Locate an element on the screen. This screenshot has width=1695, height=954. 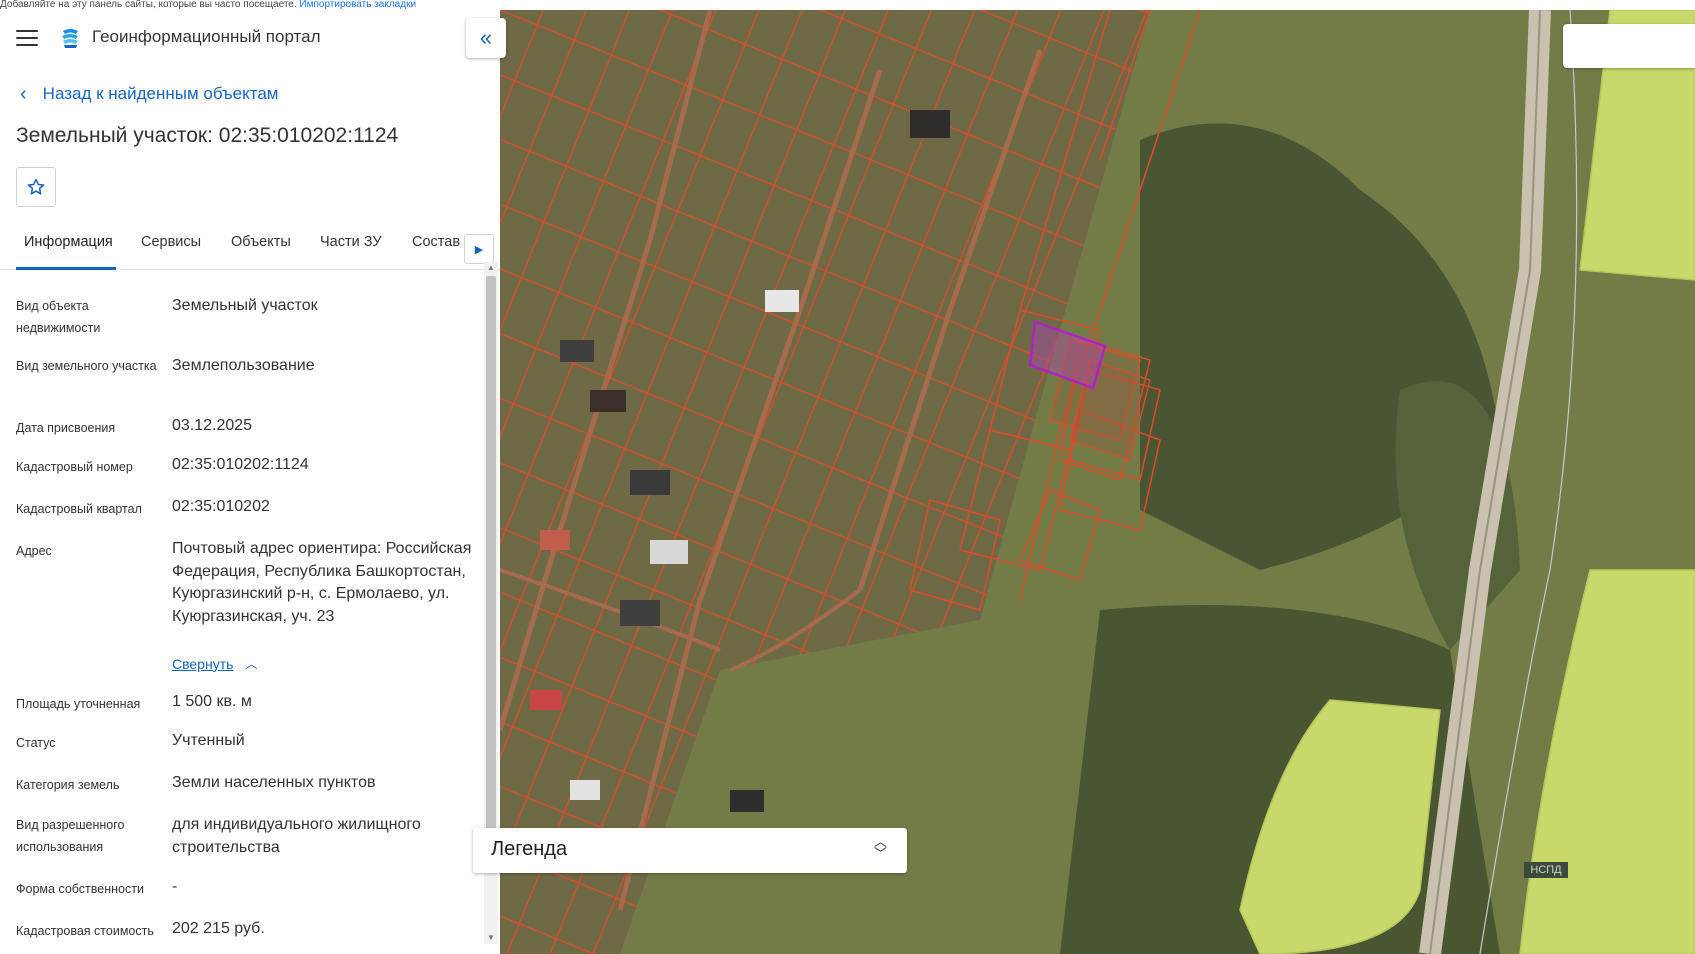
info-label: Категория земель is located at coordinates (68, 785).